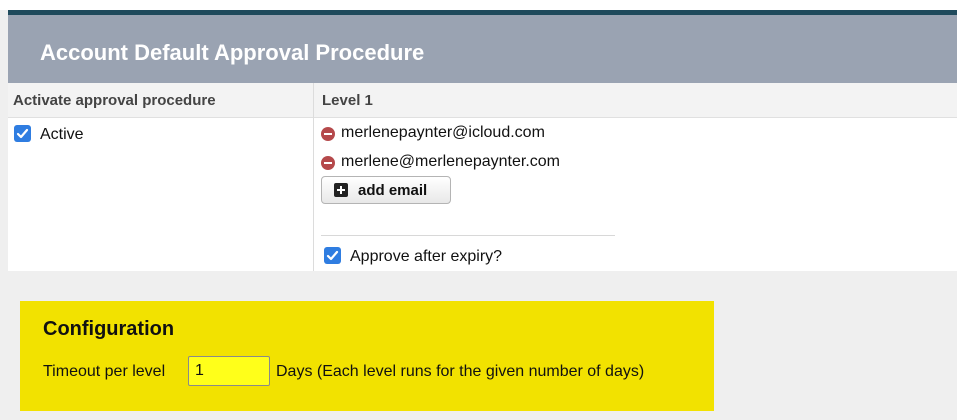  I want to click on add-email-button: add email, so click(386, 190).